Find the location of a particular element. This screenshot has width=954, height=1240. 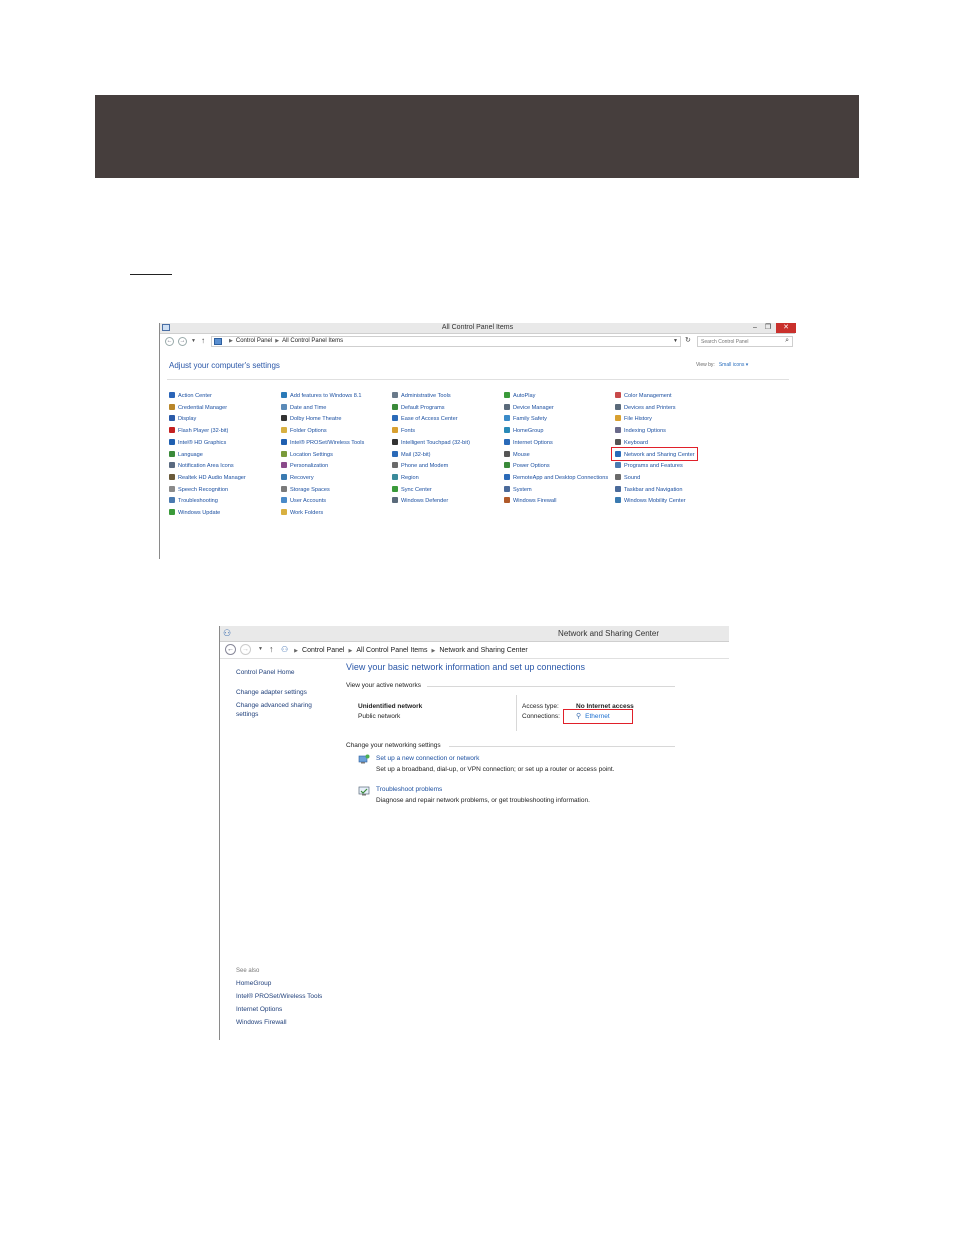

search-icon: ⌕ is located at coordinates (787, 341).